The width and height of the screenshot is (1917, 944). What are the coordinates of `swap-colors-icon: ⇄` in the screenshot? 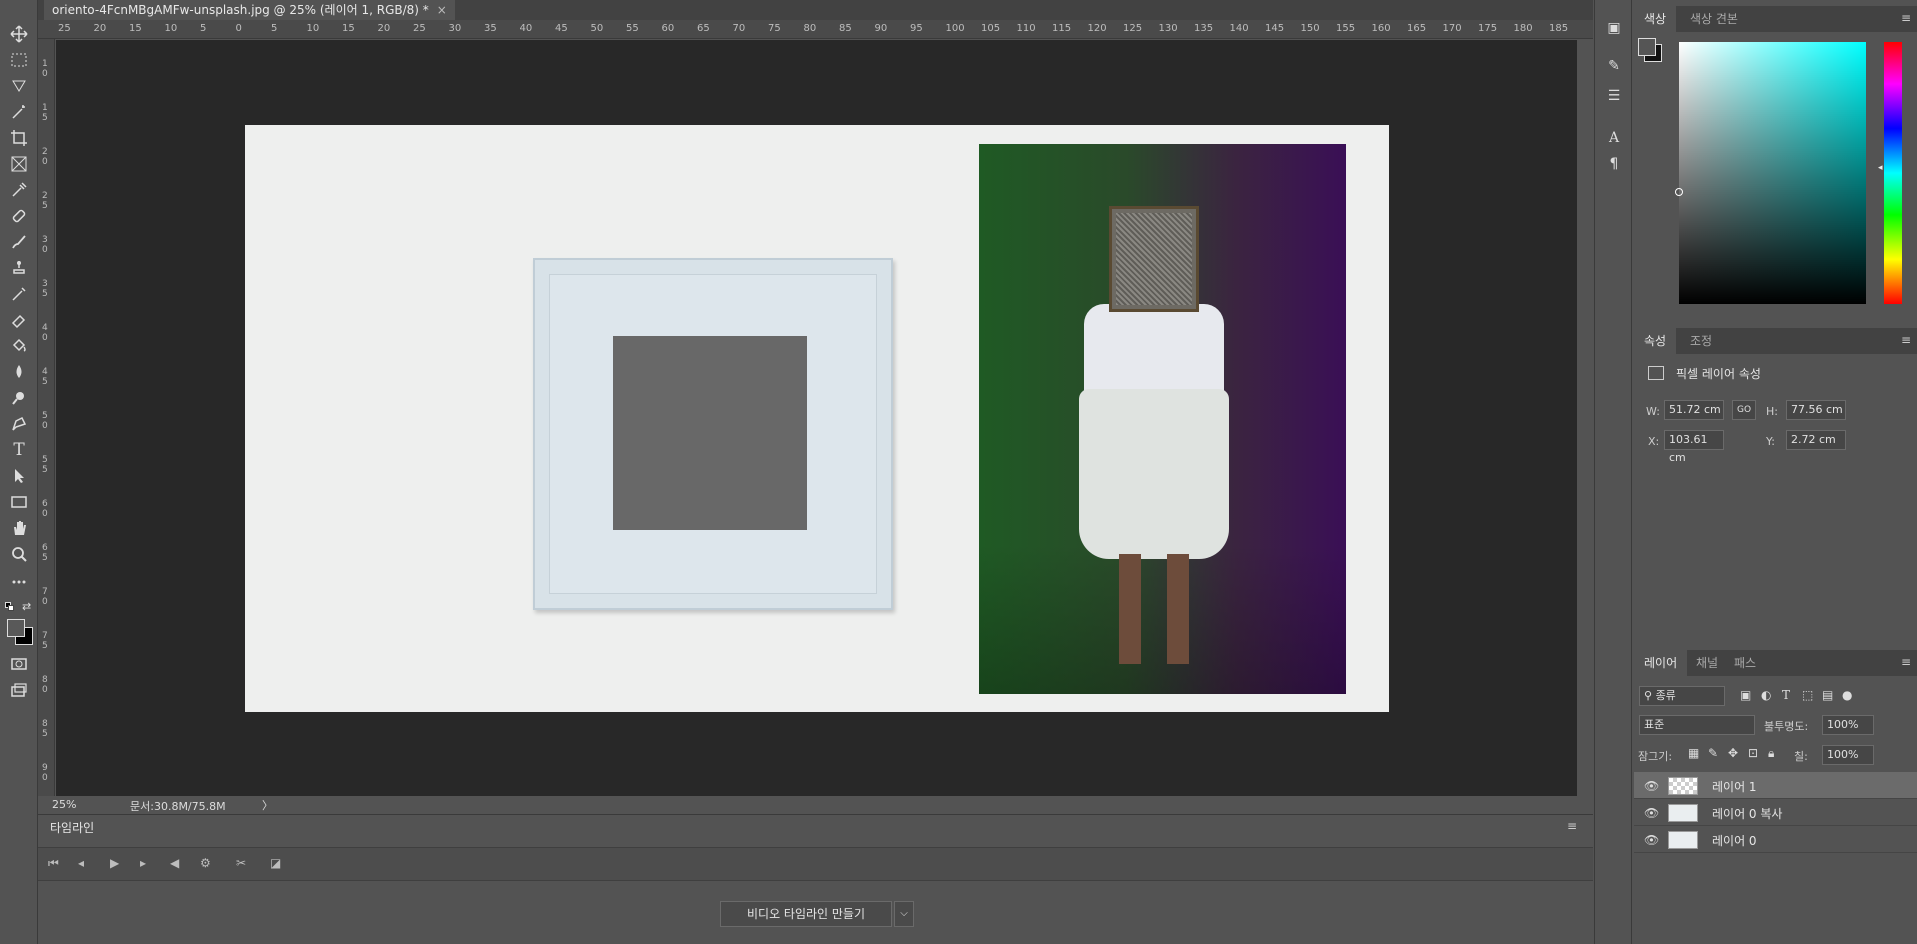 It's located at (26, 606).